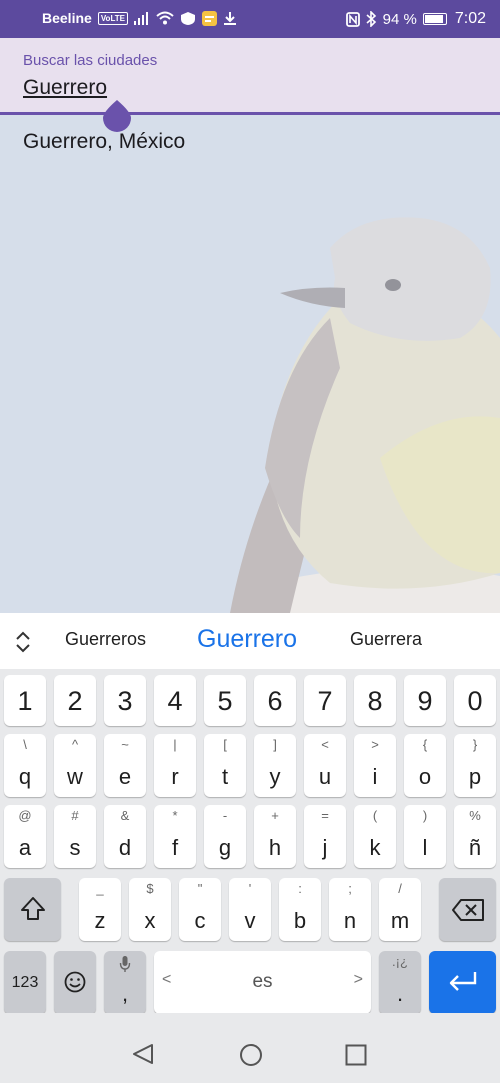 This screenshot has width=500, height=1083. Describe the element at coordinates (275, 700) in the screenshot. I see `key-6: 6` at that location.